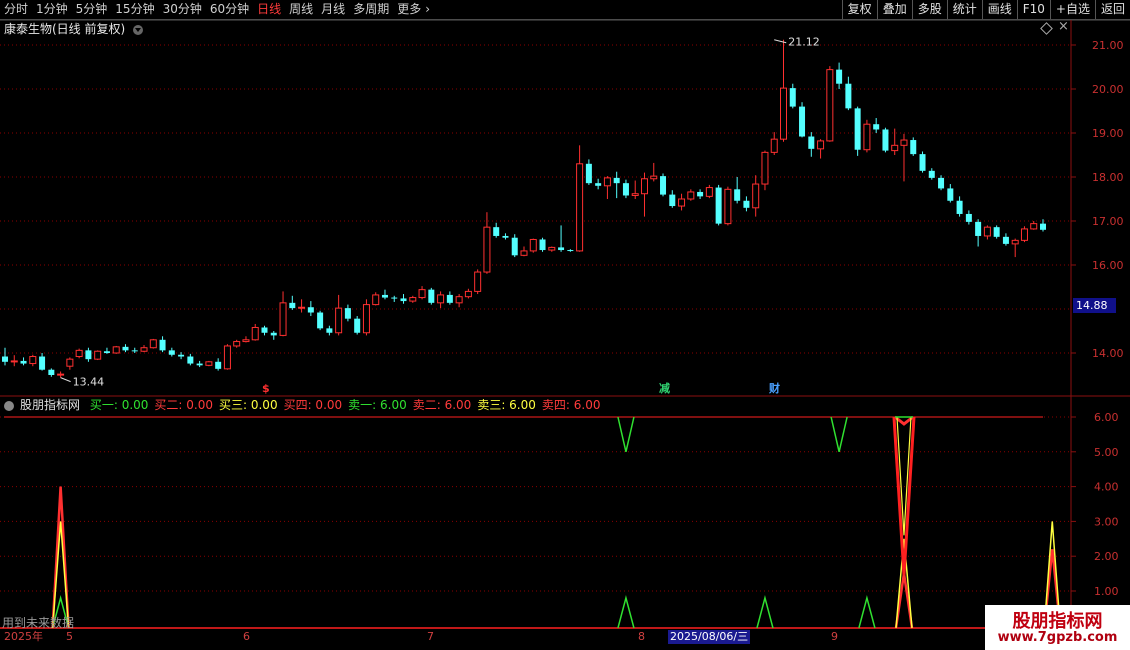 This screenshot has height=650, width=1130. What do you see at coordinates (409, 9) in the screenshot?
I see `period-tab-10: 更多` at bounding box center [409, 9].